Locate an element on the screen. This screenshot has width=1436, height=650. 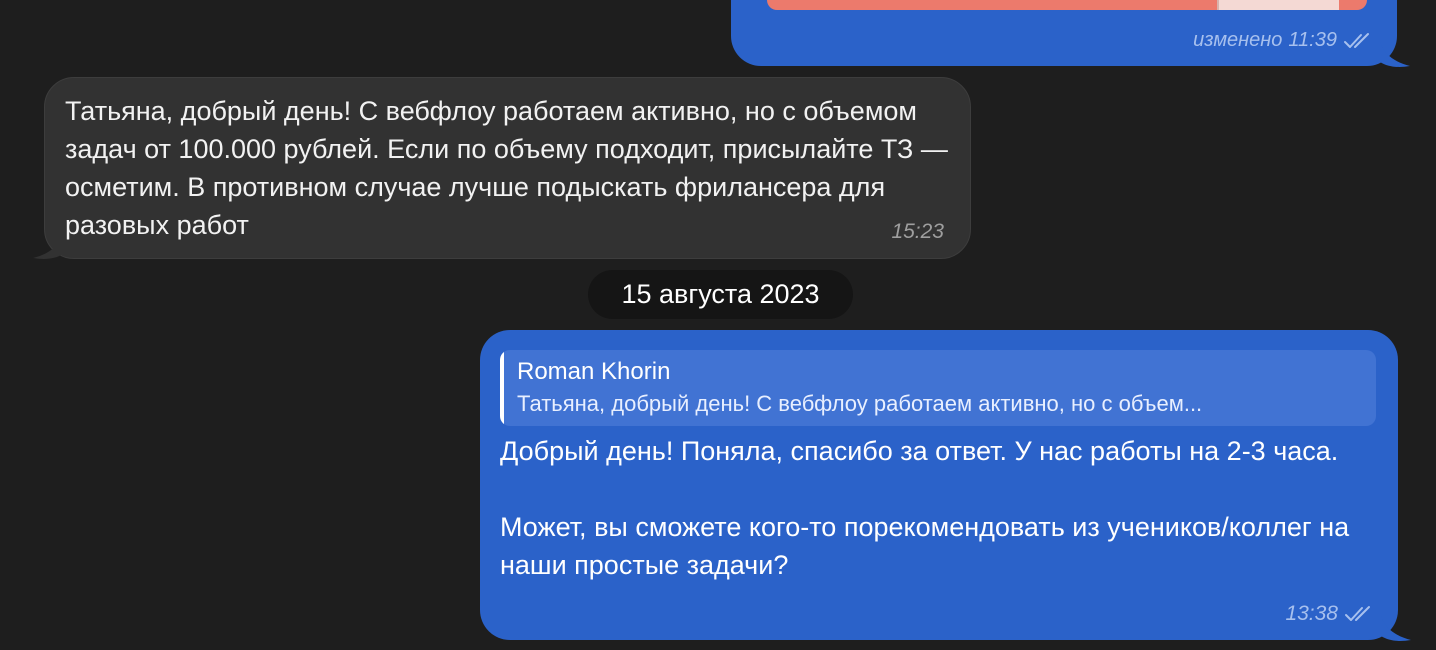
reply-bar is located at coordinates (502, 388).